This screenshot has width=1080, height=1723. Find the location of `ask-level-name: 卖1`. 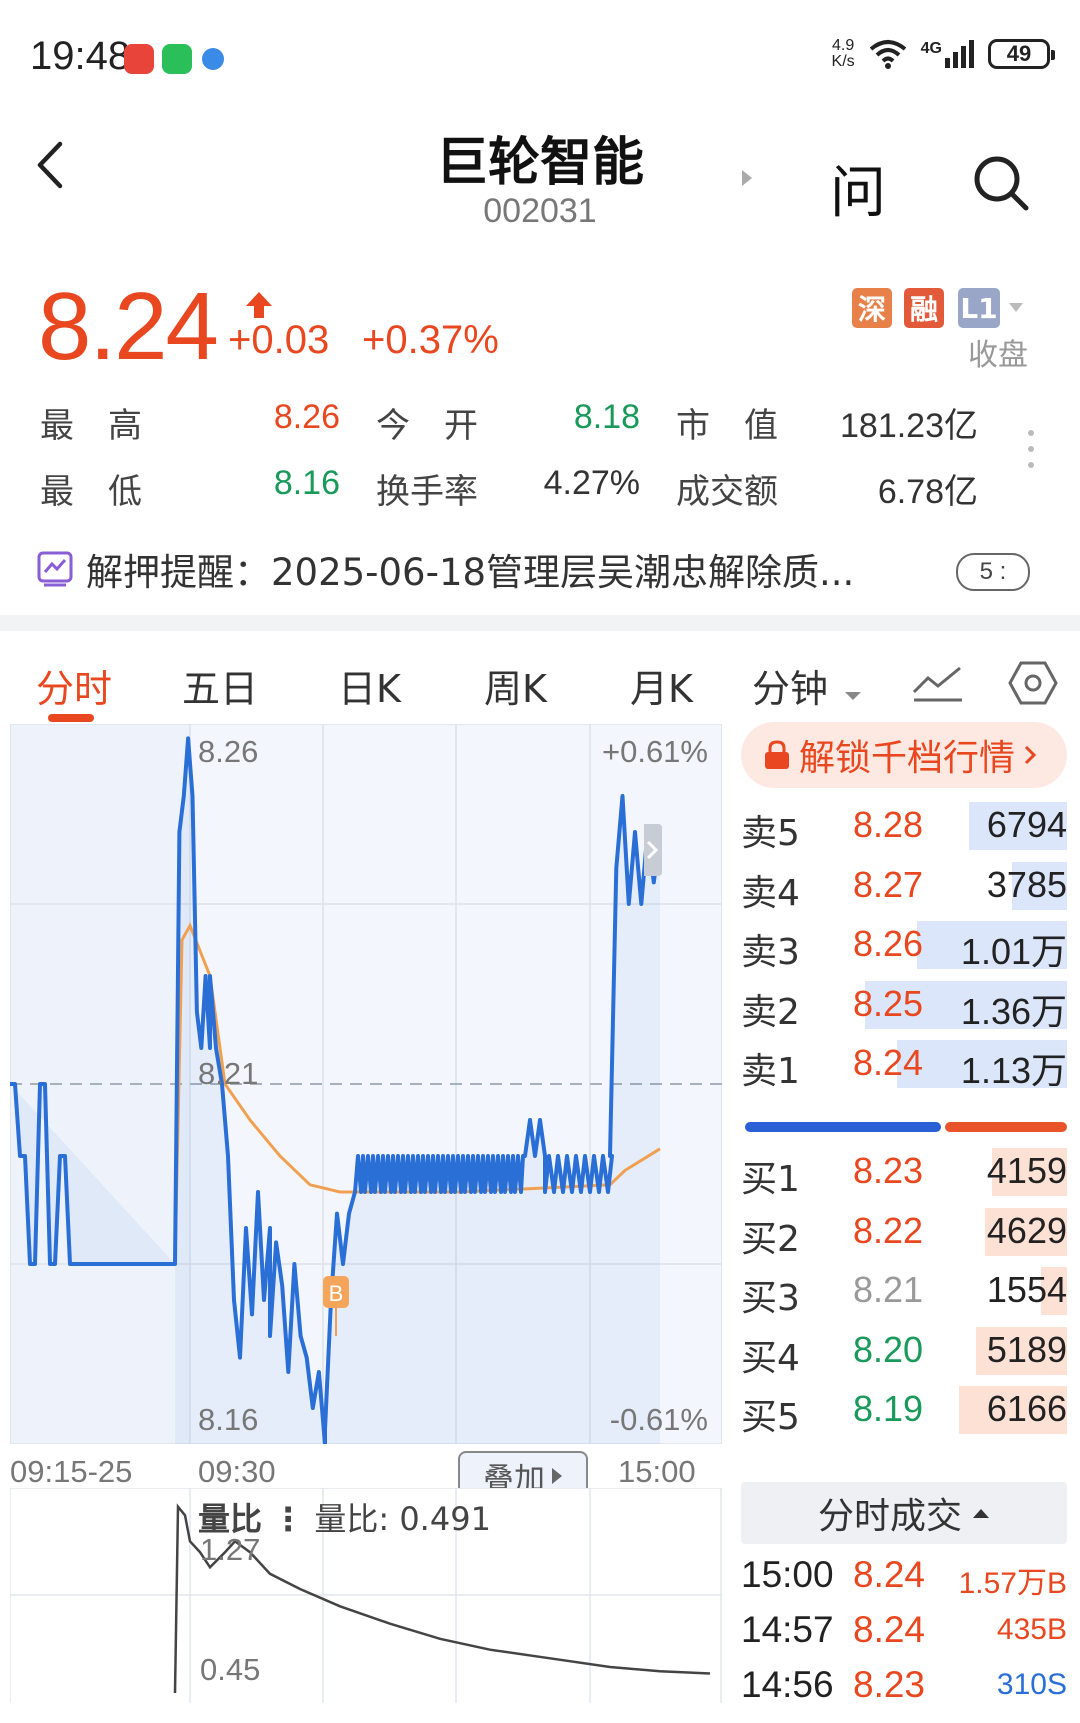

ask-level-name: 卖1 is located at coordinates (770, 1071).